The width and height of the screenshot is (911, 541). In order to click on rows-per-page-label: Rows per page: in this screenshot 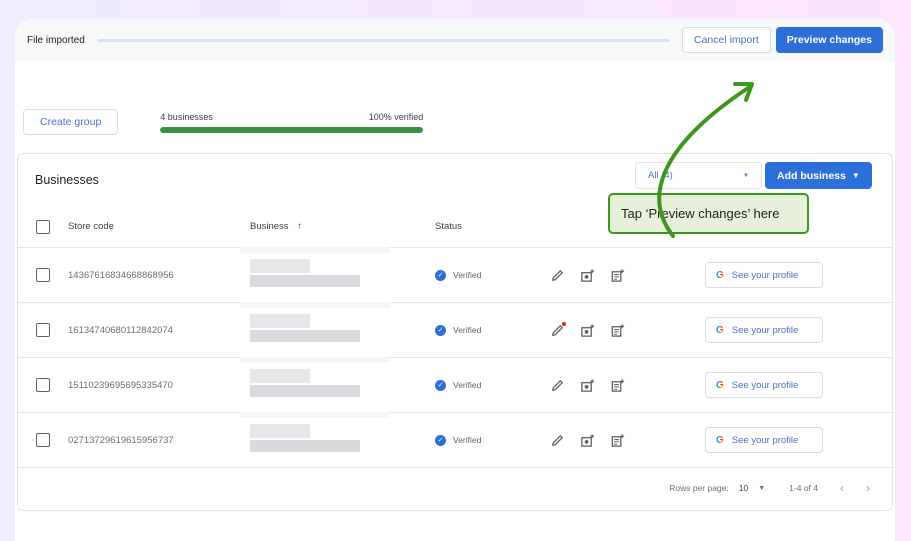, I will do `click(699, 488)`.